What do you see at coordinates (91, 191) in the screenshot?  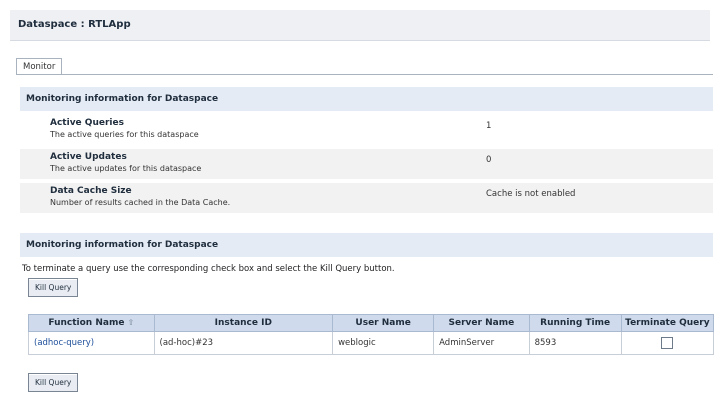 I see `info-label: Data Cache Size` at bounding box center [91, 191].